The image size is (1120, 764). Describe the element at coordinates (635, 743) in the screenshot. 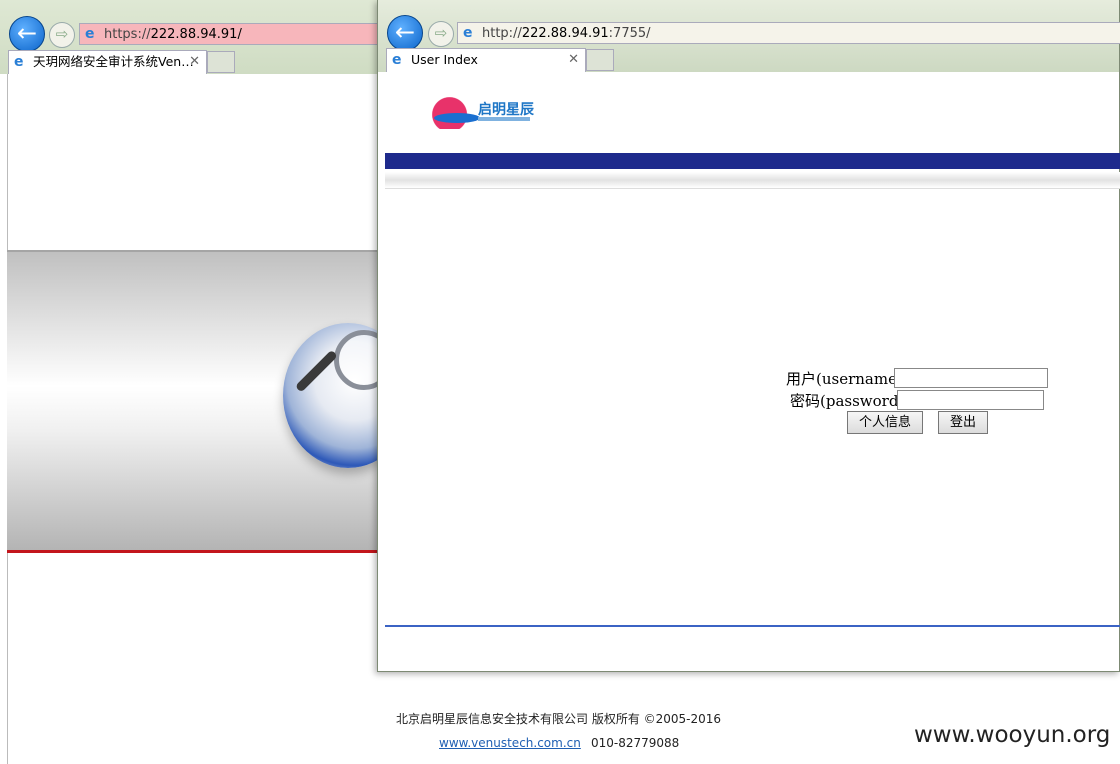

I see `footer-phone: 010-82779088` at that location.